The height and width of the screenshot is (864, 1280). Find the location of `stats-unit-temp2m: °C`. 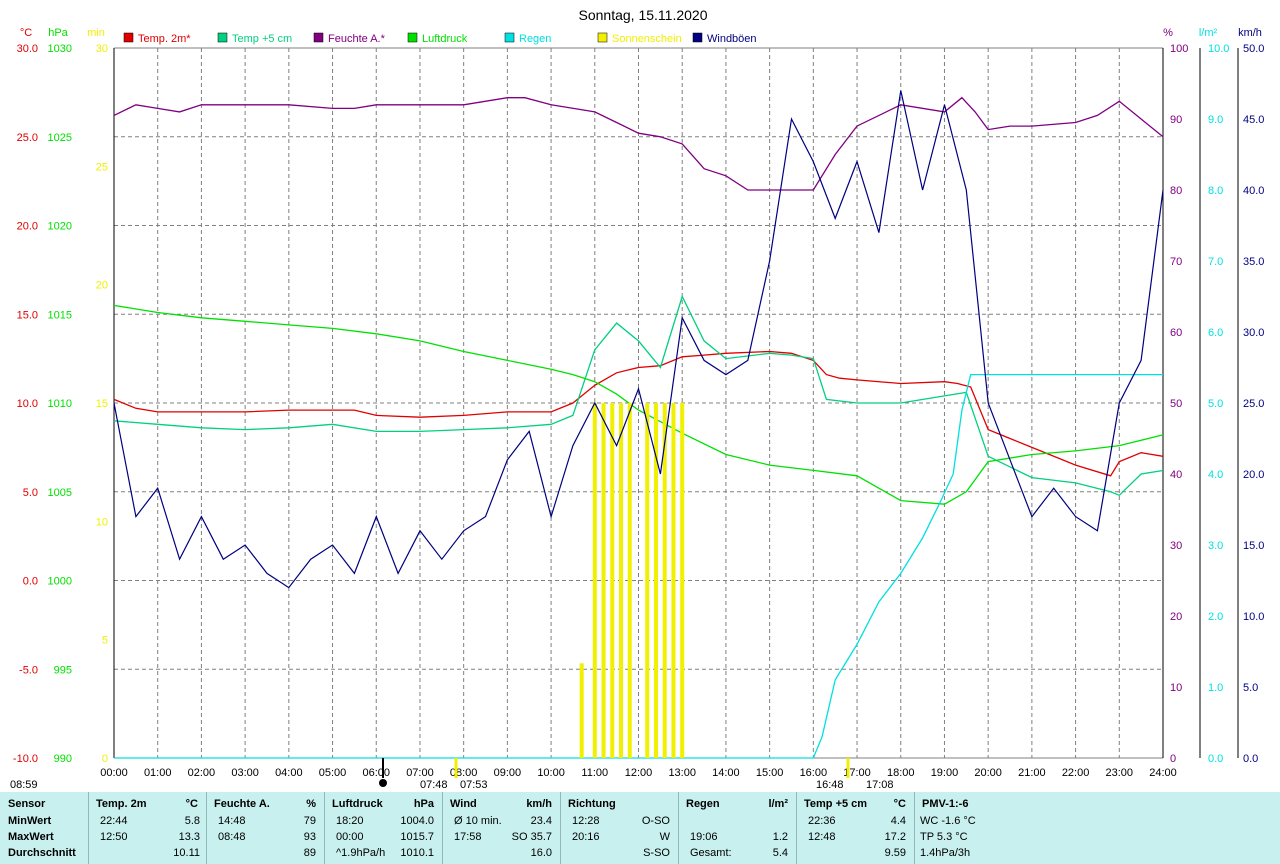

stats-unit-temp2m: °C is located at coordinates (191, 804).